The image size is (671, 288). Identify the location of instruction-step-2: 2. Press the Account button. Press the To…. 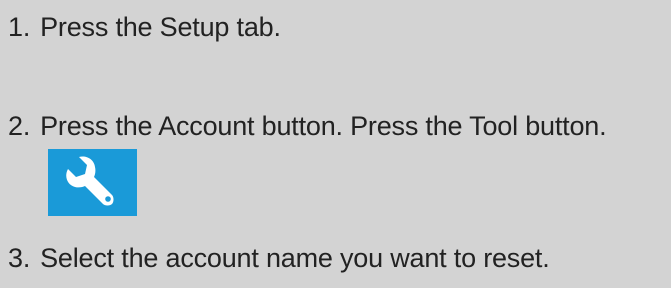
(307, 126).